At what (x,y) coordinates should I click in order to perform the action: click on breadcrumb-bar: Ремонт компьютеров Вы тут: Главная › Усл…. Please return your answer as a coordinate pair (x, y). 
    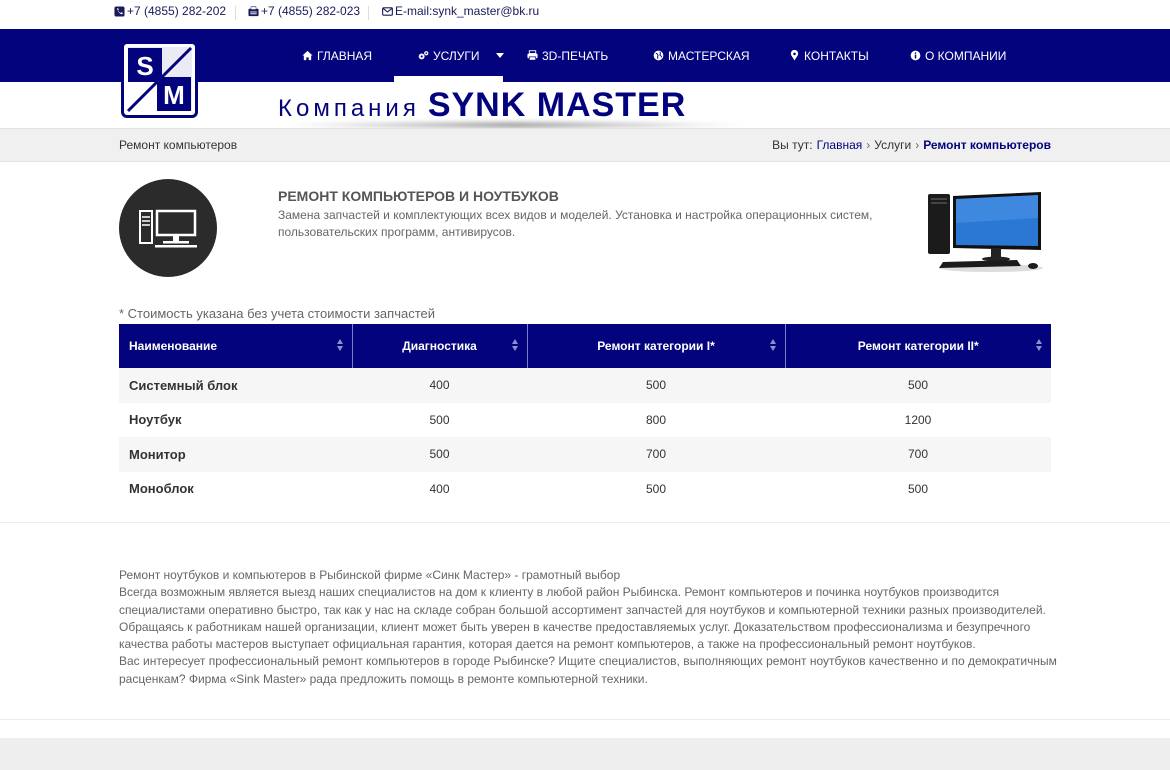
    Looking at the image, I should click on (585, 145).